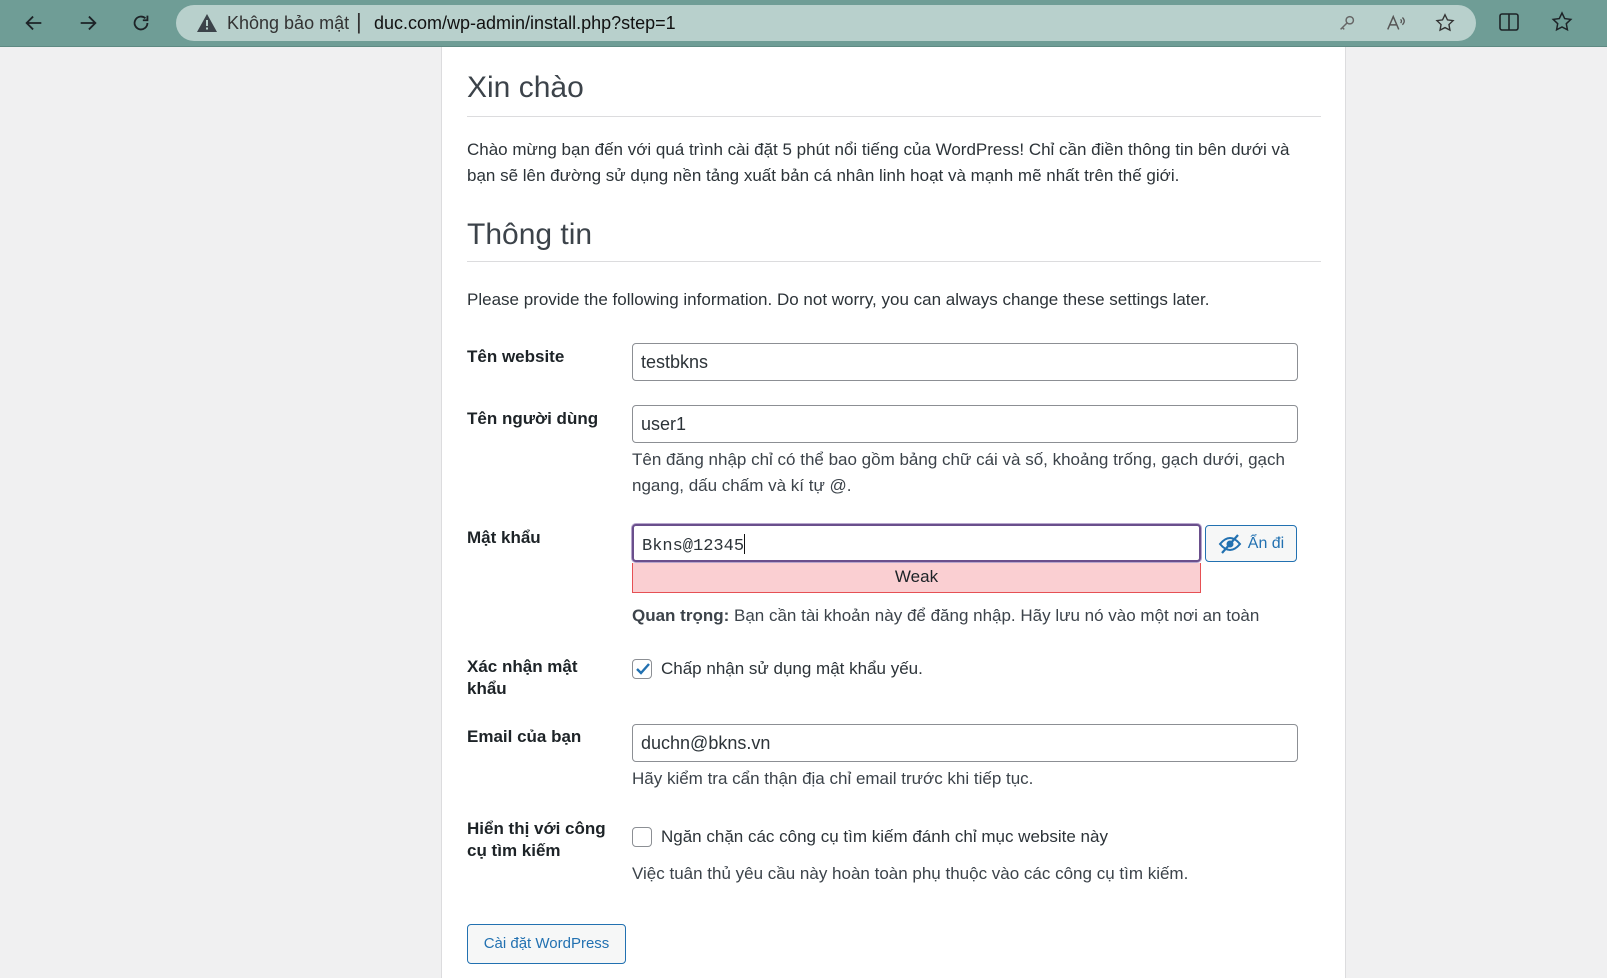 This screenshot has height=978, width=1607. What do you see at coordinates (642, 837) in the screenshot?
I see `search-visibility-checkbox` at bounding box center [642, 837].